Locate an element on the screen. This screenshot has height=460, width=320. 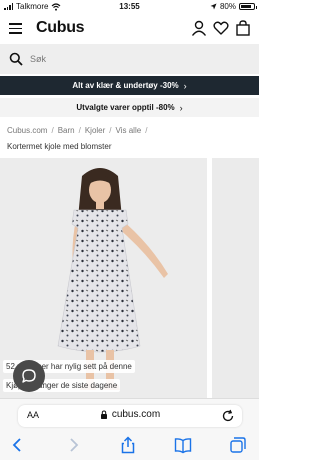
forward-icon is located at coordinates (73, 445).